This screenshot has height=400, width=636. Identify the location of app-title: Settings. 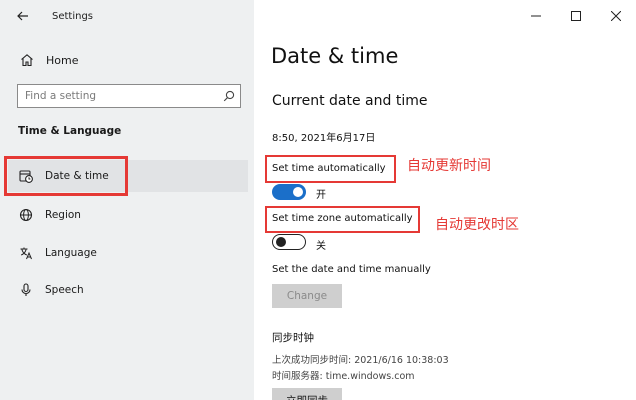
(73, 16).